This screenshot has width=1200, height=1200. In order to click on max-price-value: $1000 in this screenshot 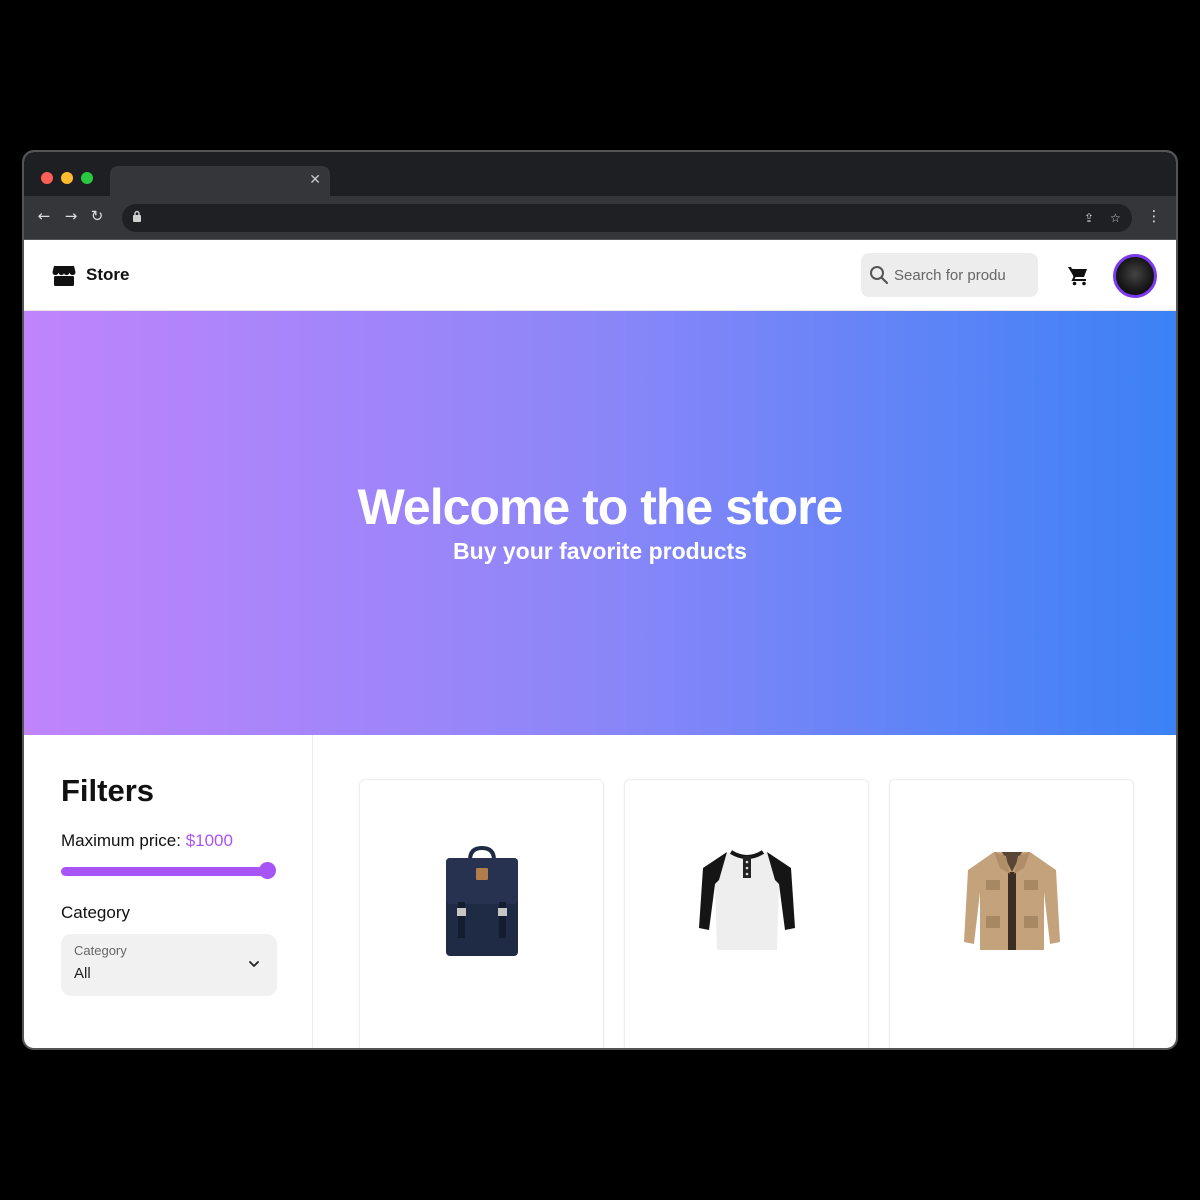, I will do `click(209, 840)`.